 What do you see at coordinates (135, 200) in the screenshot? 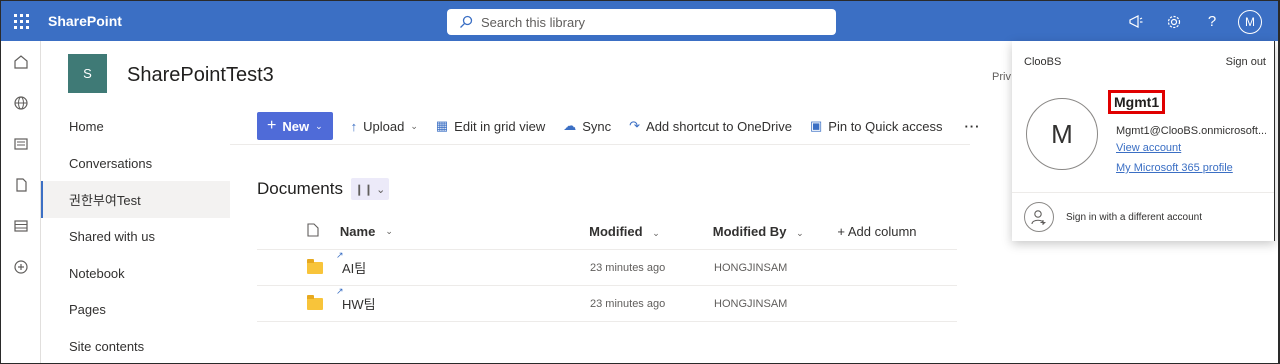
I see `nav-item-permission-test: 권한부여Test` at bounding box center [135, 200].